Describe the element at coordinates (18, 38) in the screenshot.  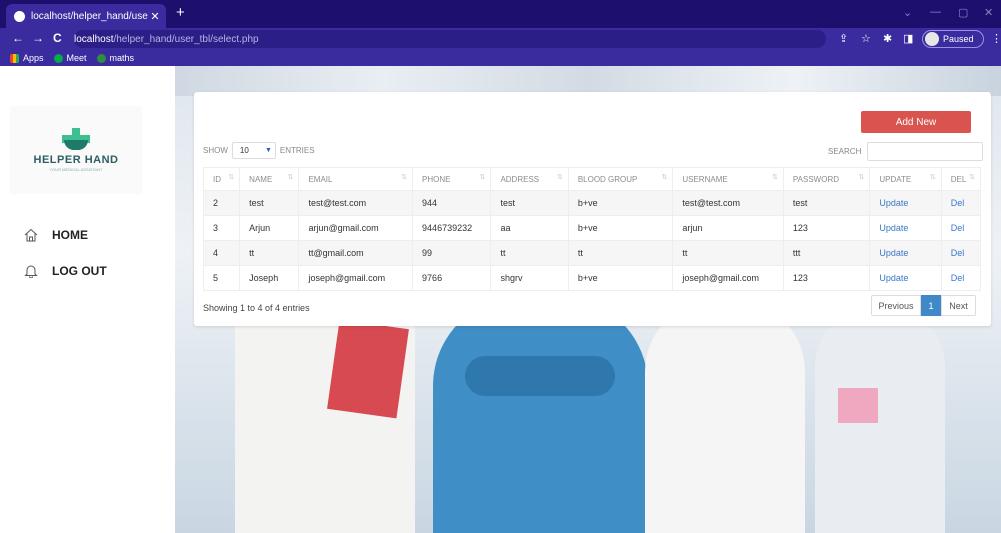
I see `back-arrow-icon: ←` at that location.